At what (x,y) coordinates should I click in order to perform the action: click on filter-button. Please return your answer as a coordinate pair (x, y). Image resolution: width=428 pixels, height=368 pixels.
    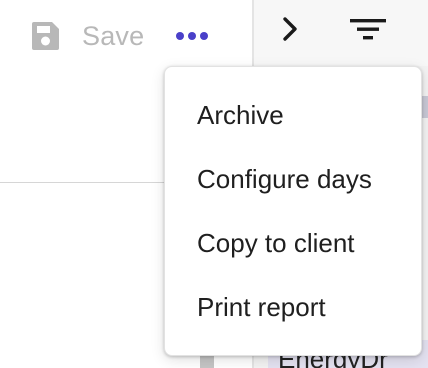
    Looking at the image, I should click on (368, 29).